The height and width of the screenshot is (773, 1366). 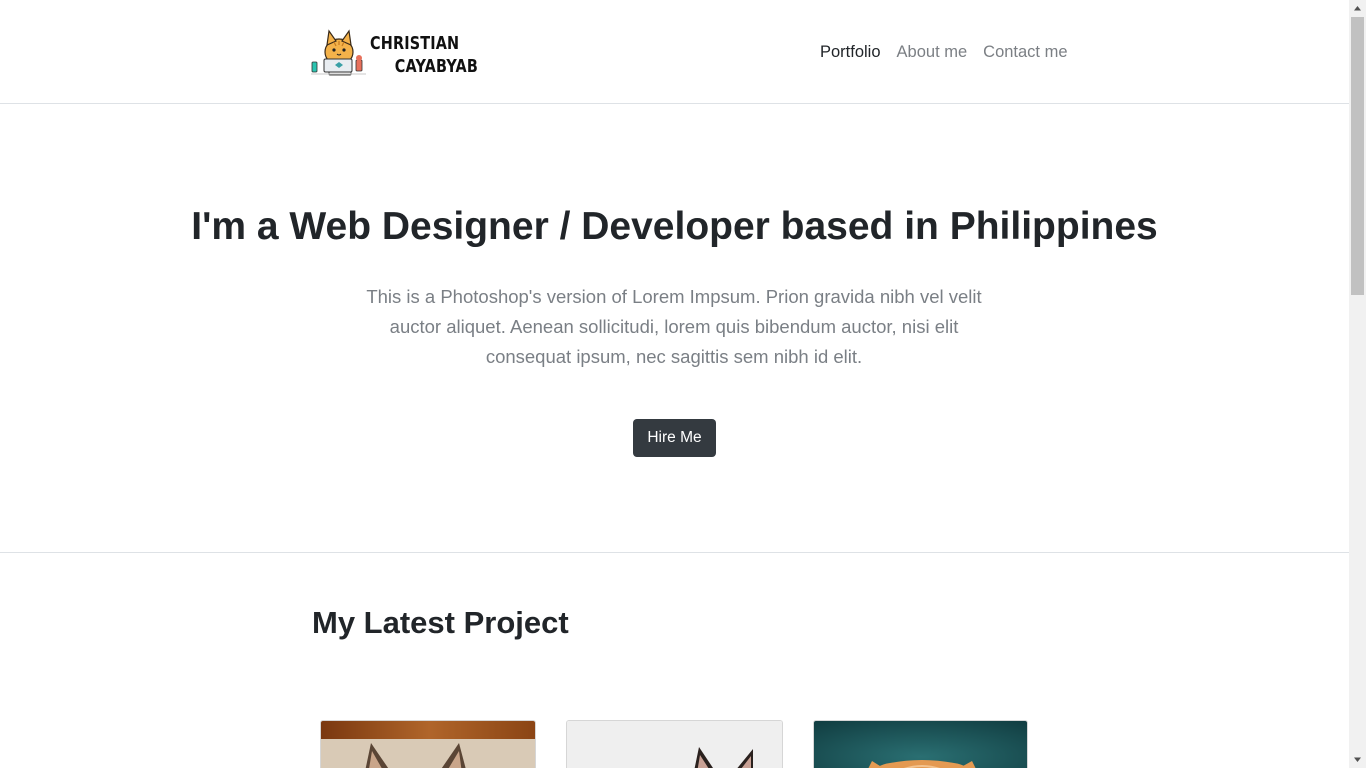 What do you see at coordinates (932, 52) in the screenshot?
I see `nav-link-about-me: About me` at bounding box center [932, 52].